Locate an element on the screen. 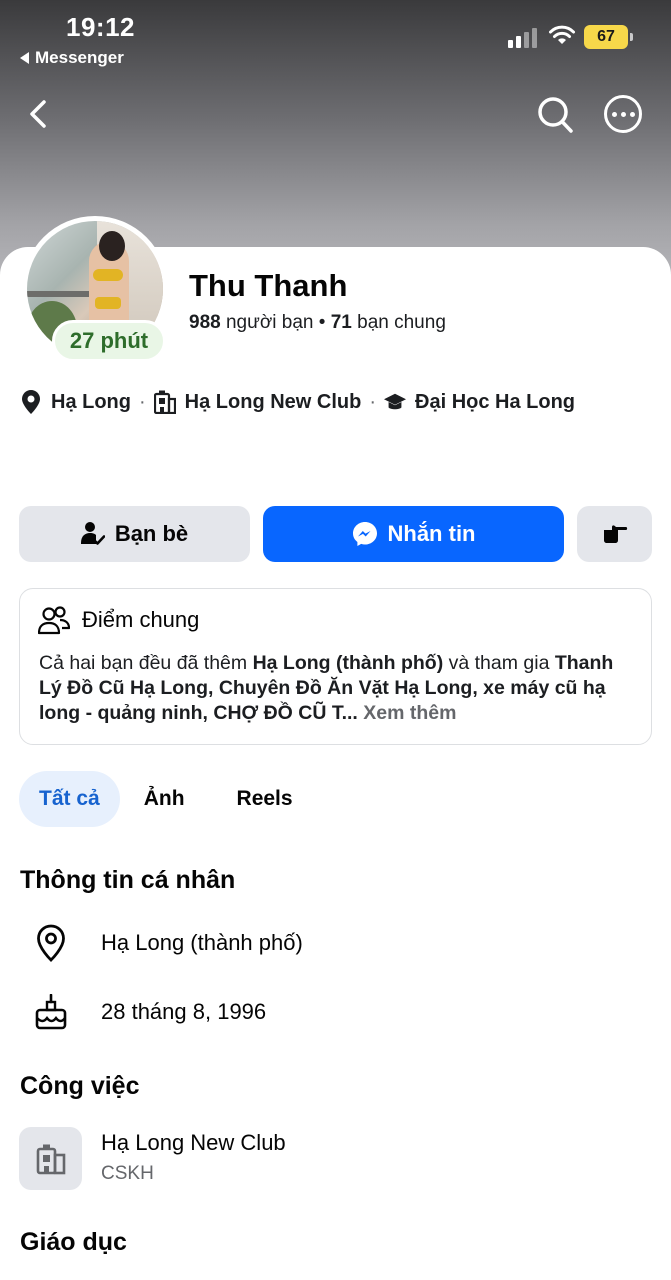  message-button-label: Nhắn tin is located at coordinates (431, 533).